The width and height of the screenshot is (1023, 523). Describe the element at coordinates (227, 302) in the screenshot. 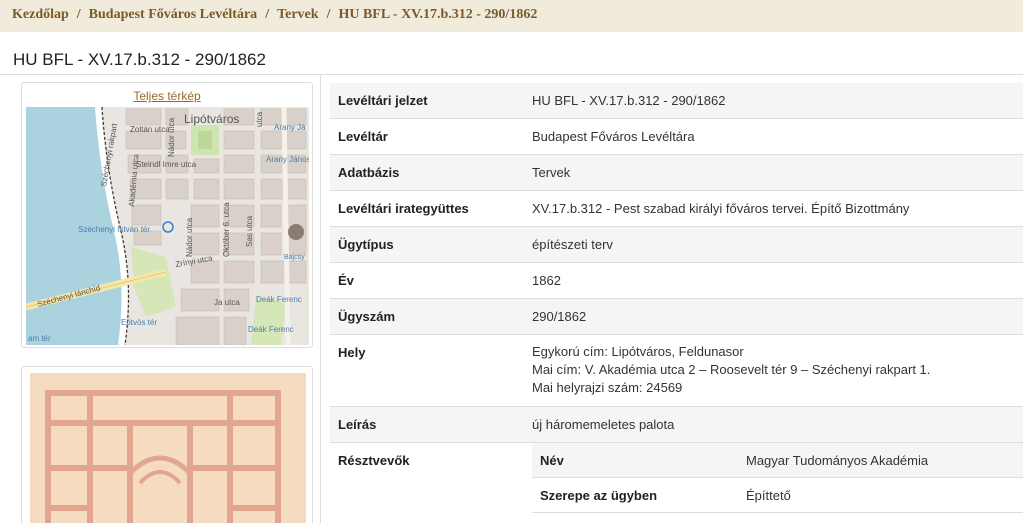

I see `svg-text: Ja utca` at that location.